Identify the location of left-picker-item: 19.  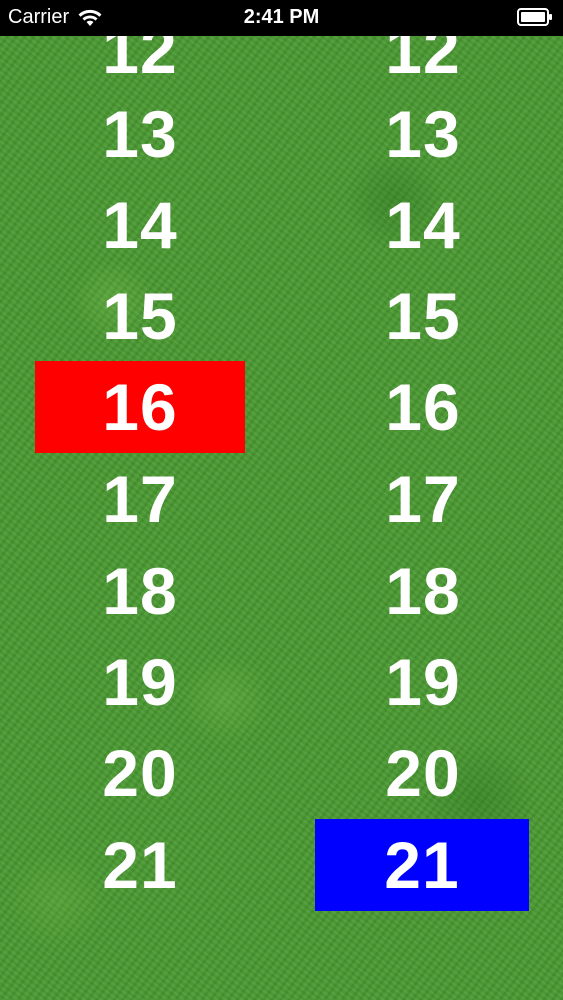
(140, 682).